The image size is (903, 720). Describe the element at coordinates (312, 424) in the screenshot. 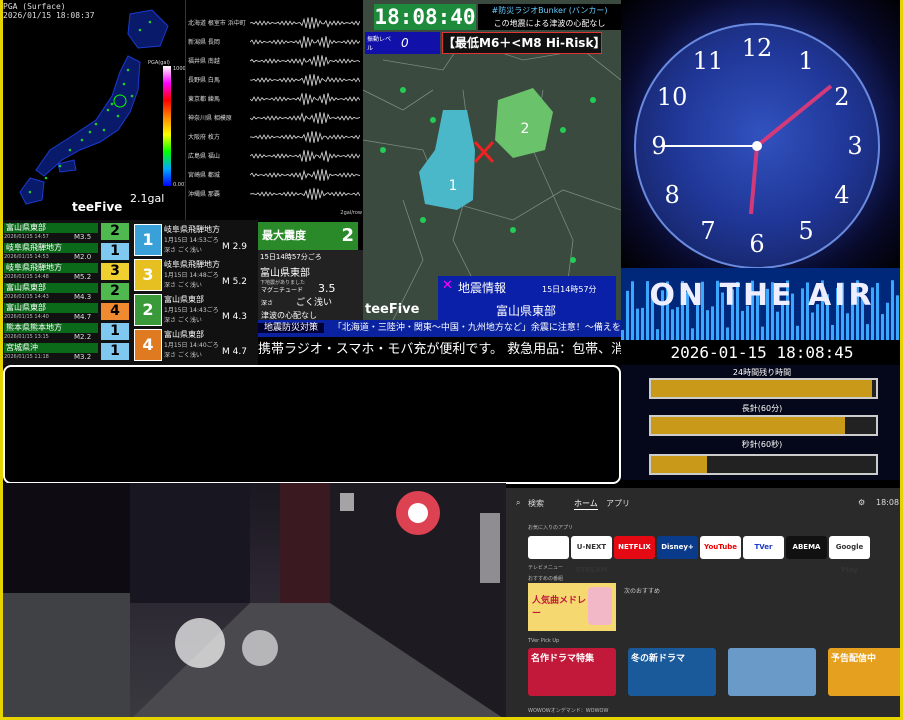

I see `blank-panel` at that location.